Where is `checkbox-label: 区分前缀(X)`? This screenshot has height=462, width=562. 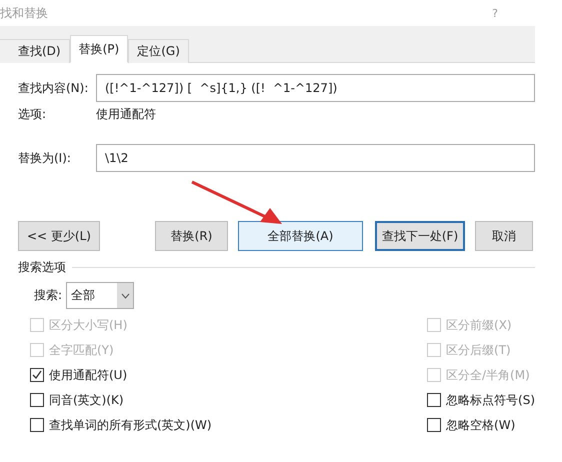
checkbox-label: 区分前缀(X) is located at coordinates (479, 325).